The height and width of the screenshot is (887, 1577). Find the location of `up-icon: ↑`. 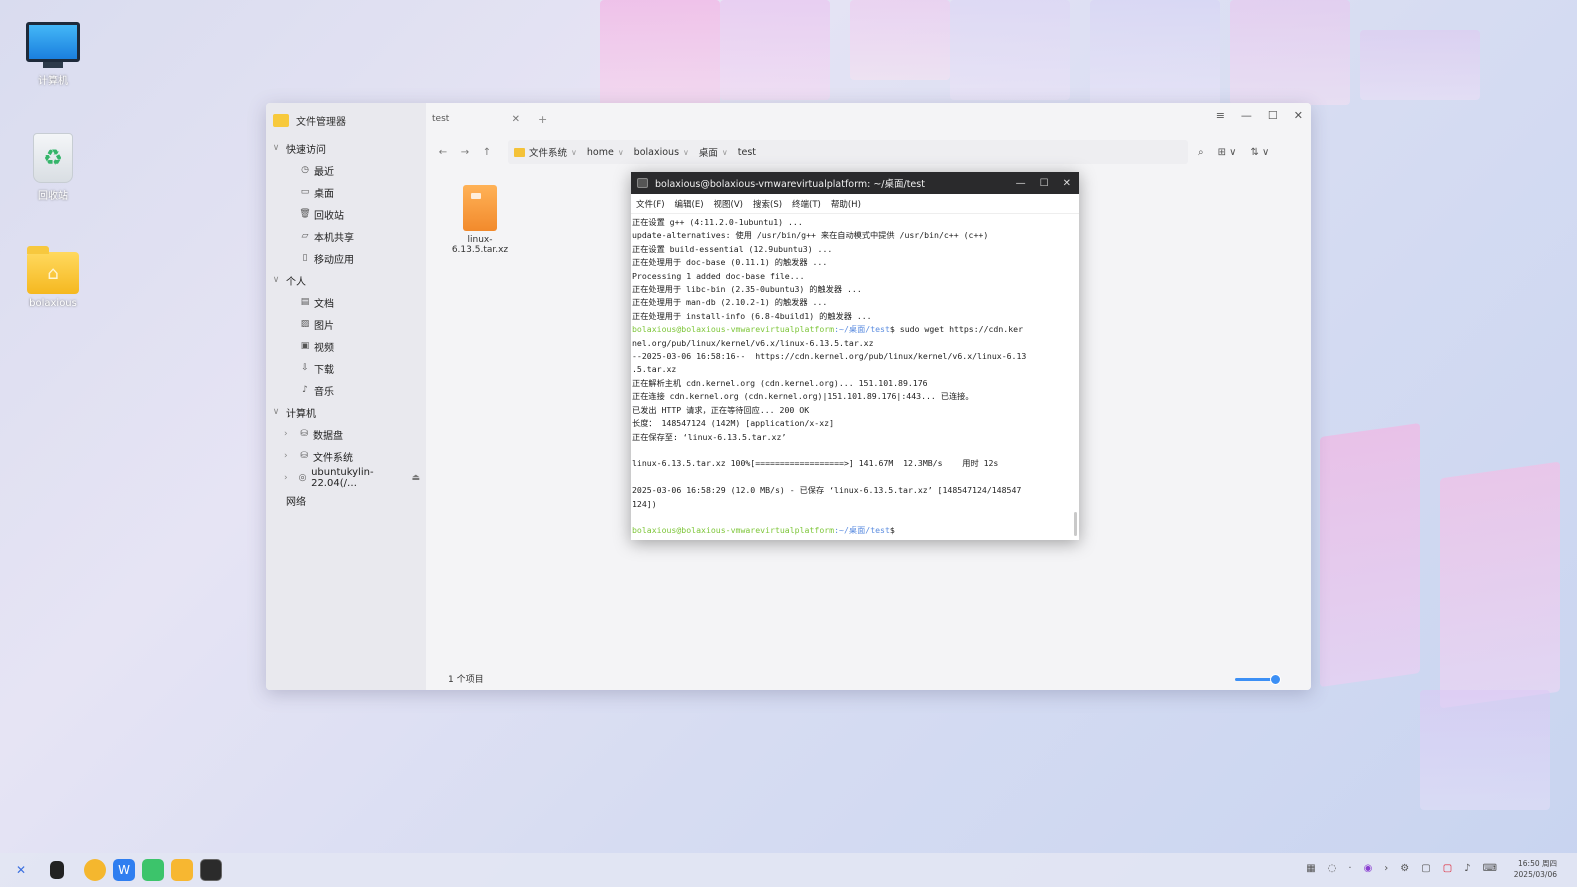

up-icon: ↑ is located at coordinates (487, 152).